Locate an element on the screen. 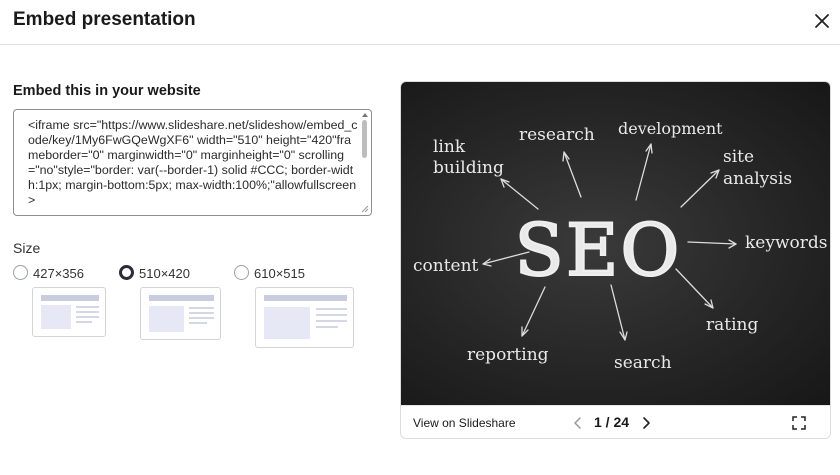  dialog-header: Embed presentation is located at coordinates (420, 22).